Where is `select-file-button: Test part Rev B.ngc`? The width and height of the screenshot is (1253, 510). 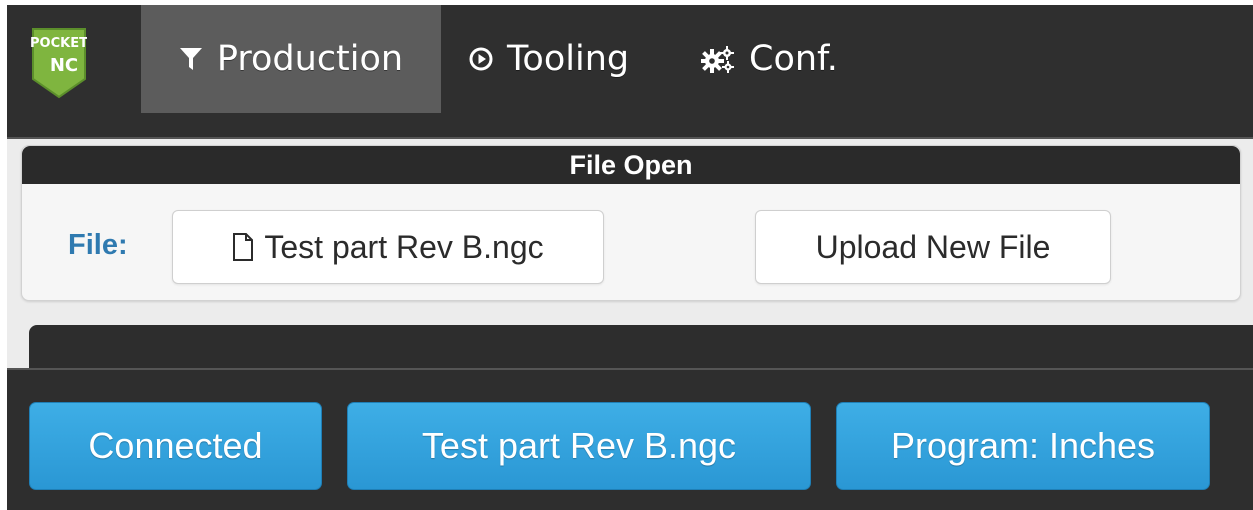
select-file-button: Test part Rev B.ngc is located at coordinates (388, 247).